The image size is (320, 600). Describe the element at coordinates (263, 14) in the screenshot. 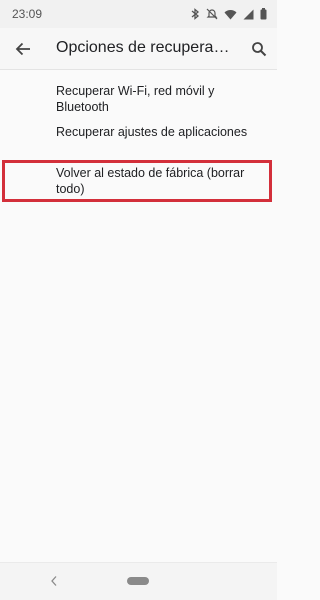

I see `battery-icon` at that location.